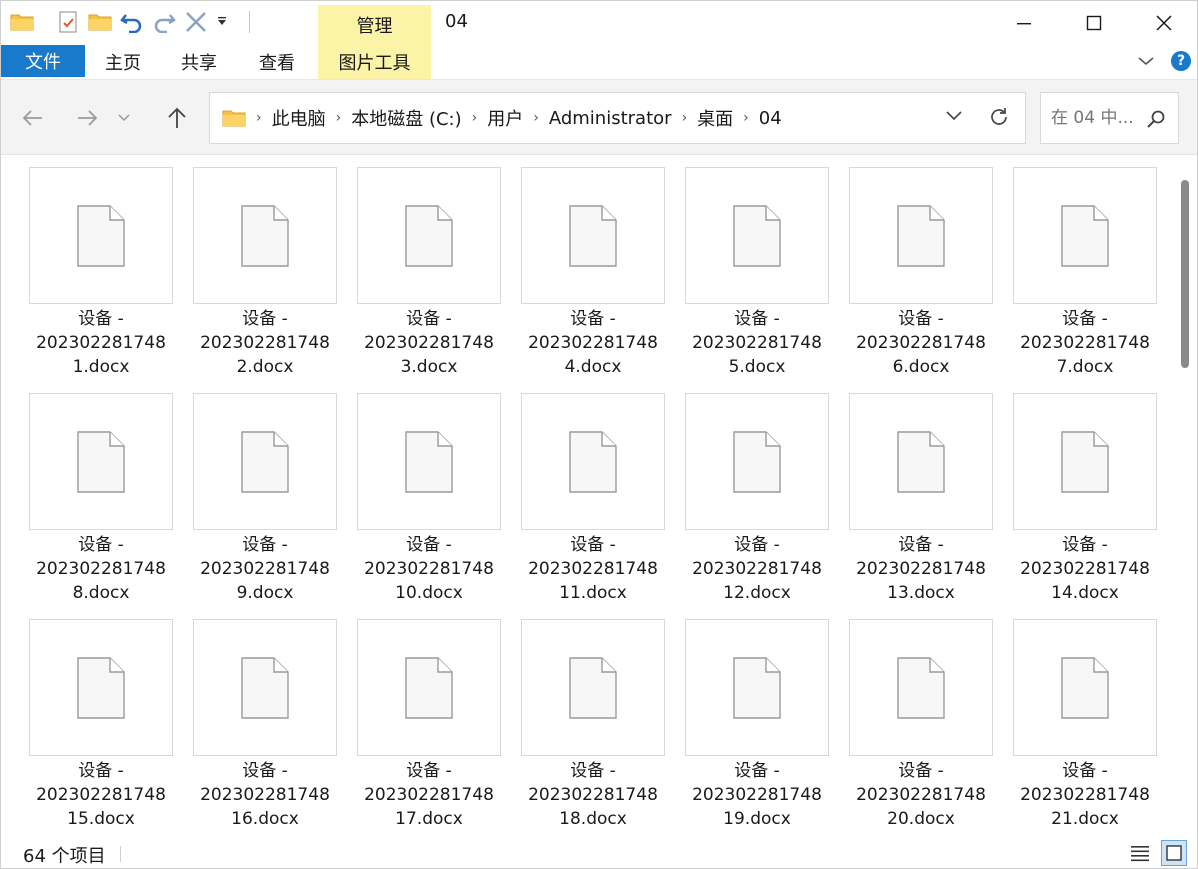 This screenshot has width=1198, height=869. Describe the element at coordinates (1186, 496) in the screenshot. I see `vertical-scrollbar` at that location.